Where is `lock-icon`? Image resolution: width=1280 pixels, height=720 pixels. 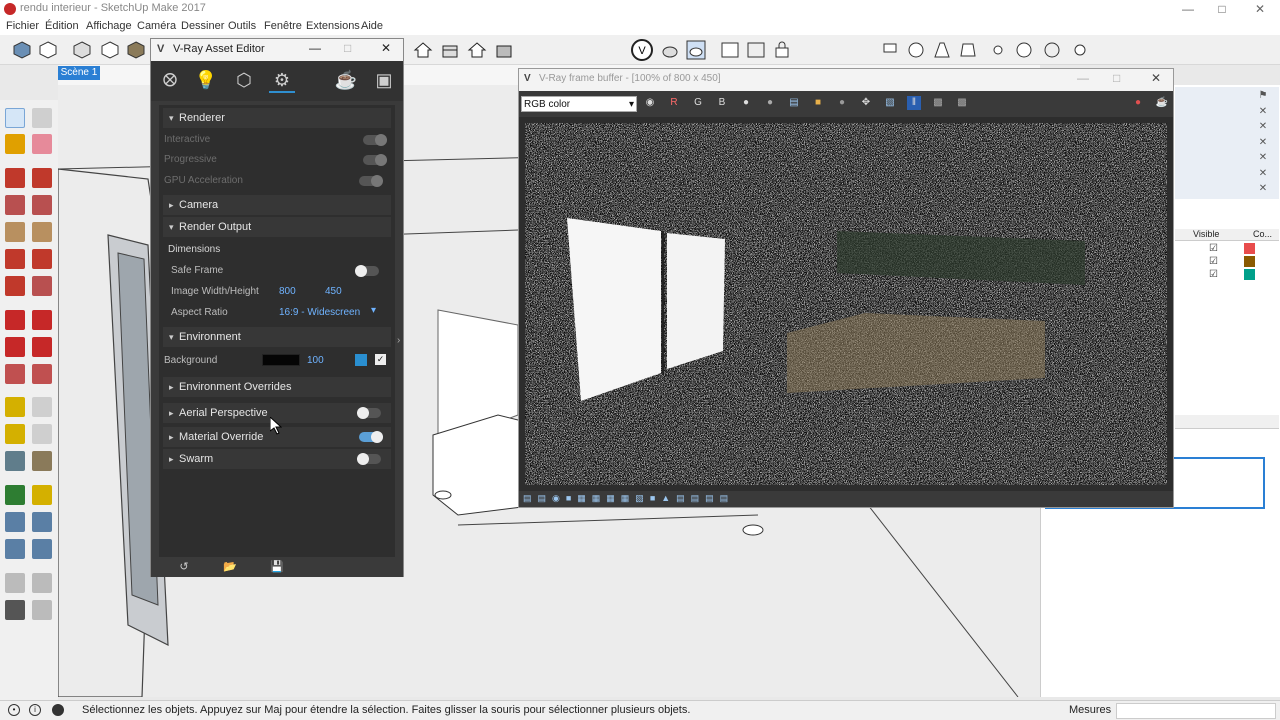 lock-icon is located at coordinates (782, 50).